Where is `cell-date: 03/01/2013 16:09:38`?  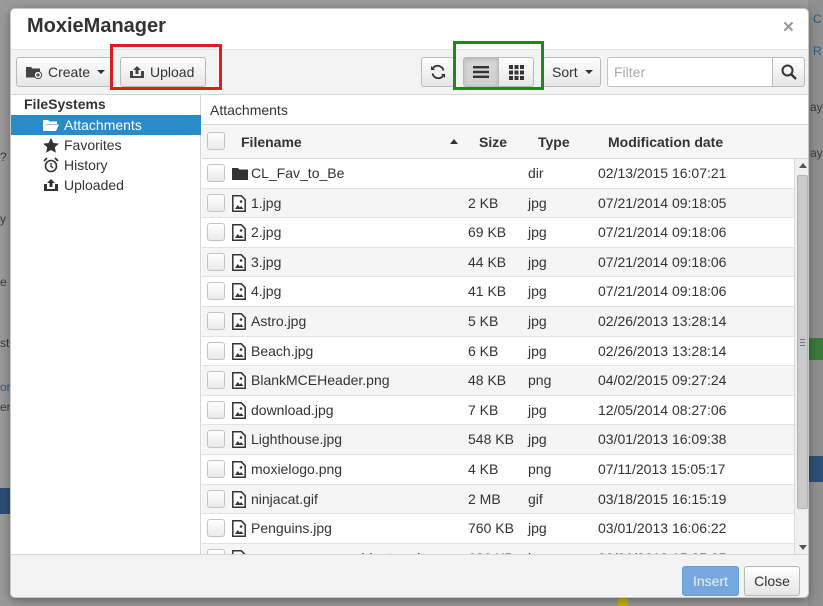 cell-date: 03/01/2013 16:09:38 is located at coordinates (662, 439).